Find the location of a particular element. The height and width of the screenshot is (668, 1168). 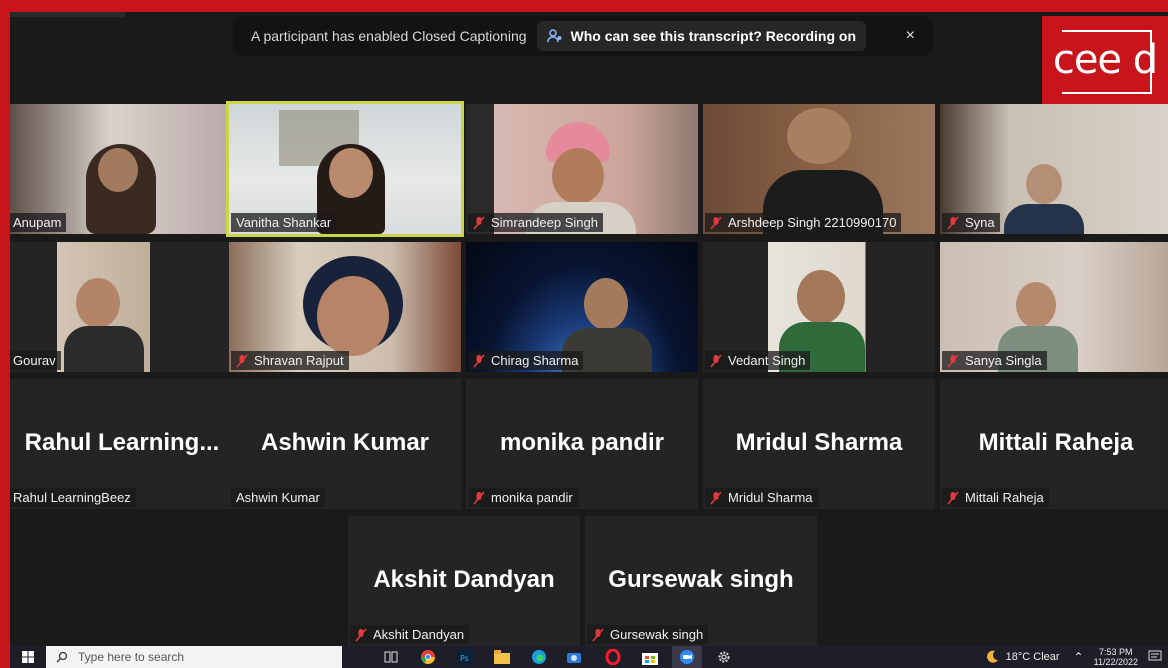

start-button is located at coordinates (28, 657).